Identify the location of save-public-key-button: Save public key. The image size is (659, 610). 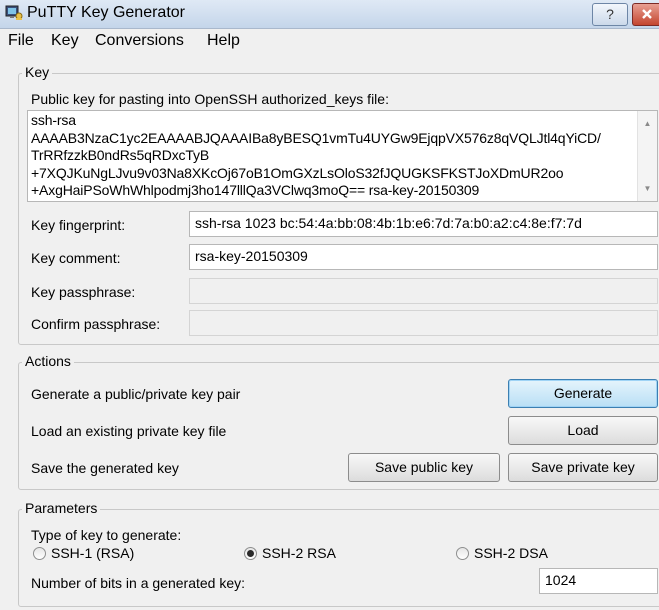
(424, 467).